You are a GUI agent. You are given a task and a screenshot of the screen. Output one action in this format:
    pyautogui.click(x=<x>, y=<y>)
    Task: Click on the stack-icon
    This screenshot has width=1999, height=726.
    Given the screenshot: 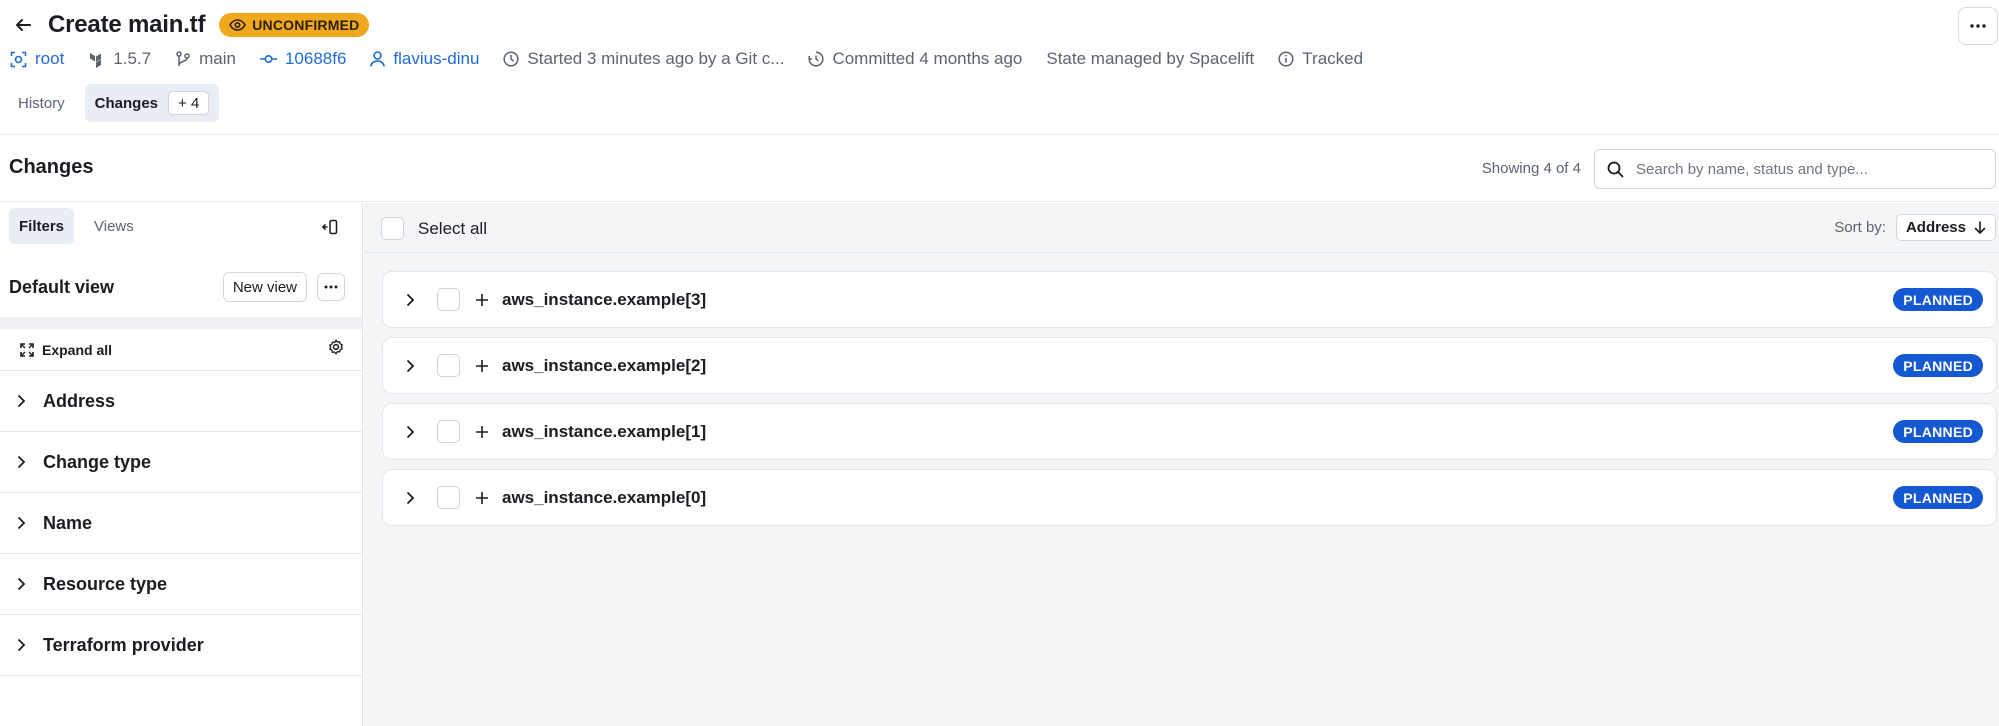 What is the action you would take?
    pyautogui.click(x=18, y=59)
    